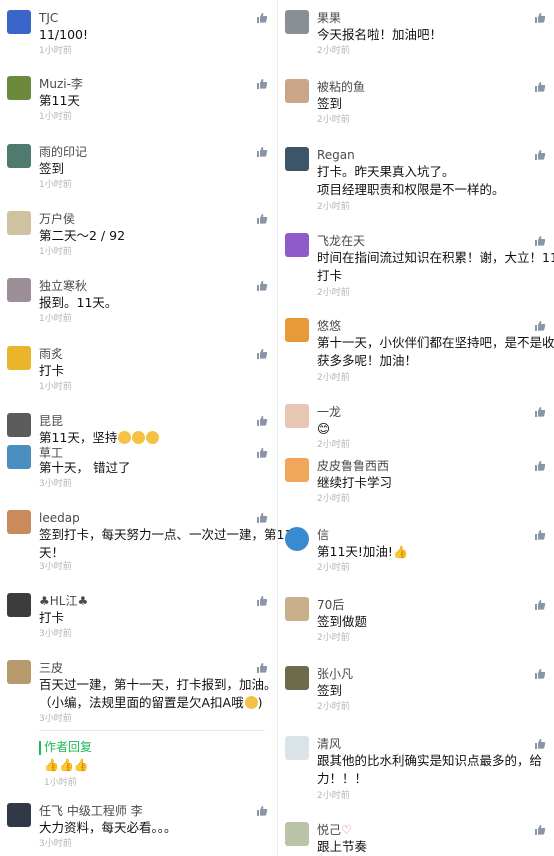 The width and height of the screenshot is (554, 856). Describe the element at coordinates (158, 693) in the screenshot. I see `comment-text: 百天过一建，第十一天，打卡报到，加油。 （小编，法规里面的留置是欠A扣A哦)` at that location.